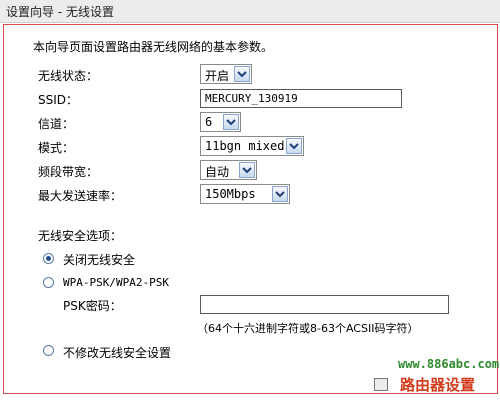 Image resolution: width=500 pixels, height=400 pixels. What do you see at coordinates (217, 76) in the screenshot?
I see `wireless-status-value: 开启` at bounding box center [217, 76].